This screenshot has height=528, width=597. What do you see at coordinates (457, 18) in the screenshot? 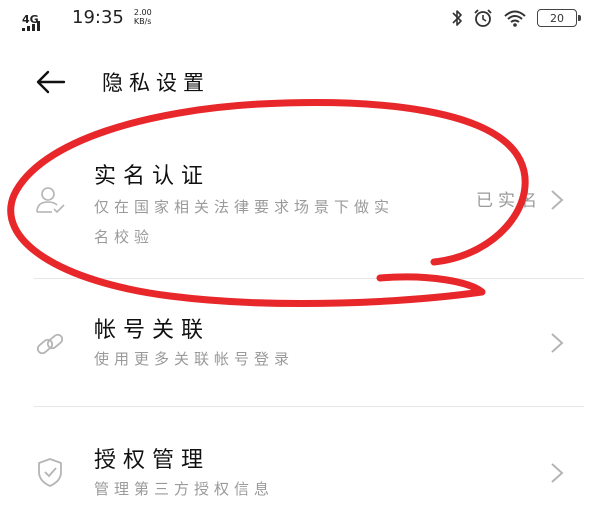
I see `bluetooth-icon` at bounding box center [457, 18].